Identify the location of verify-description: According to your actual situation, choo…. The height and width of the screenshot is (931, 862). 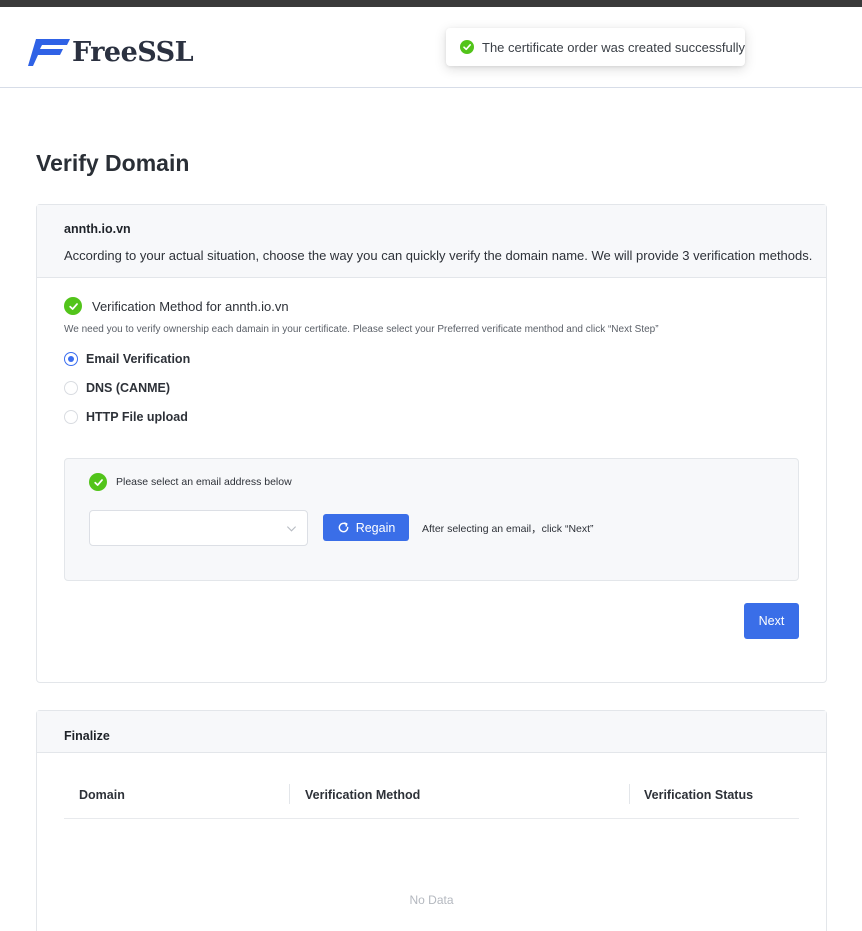
(438, 255).